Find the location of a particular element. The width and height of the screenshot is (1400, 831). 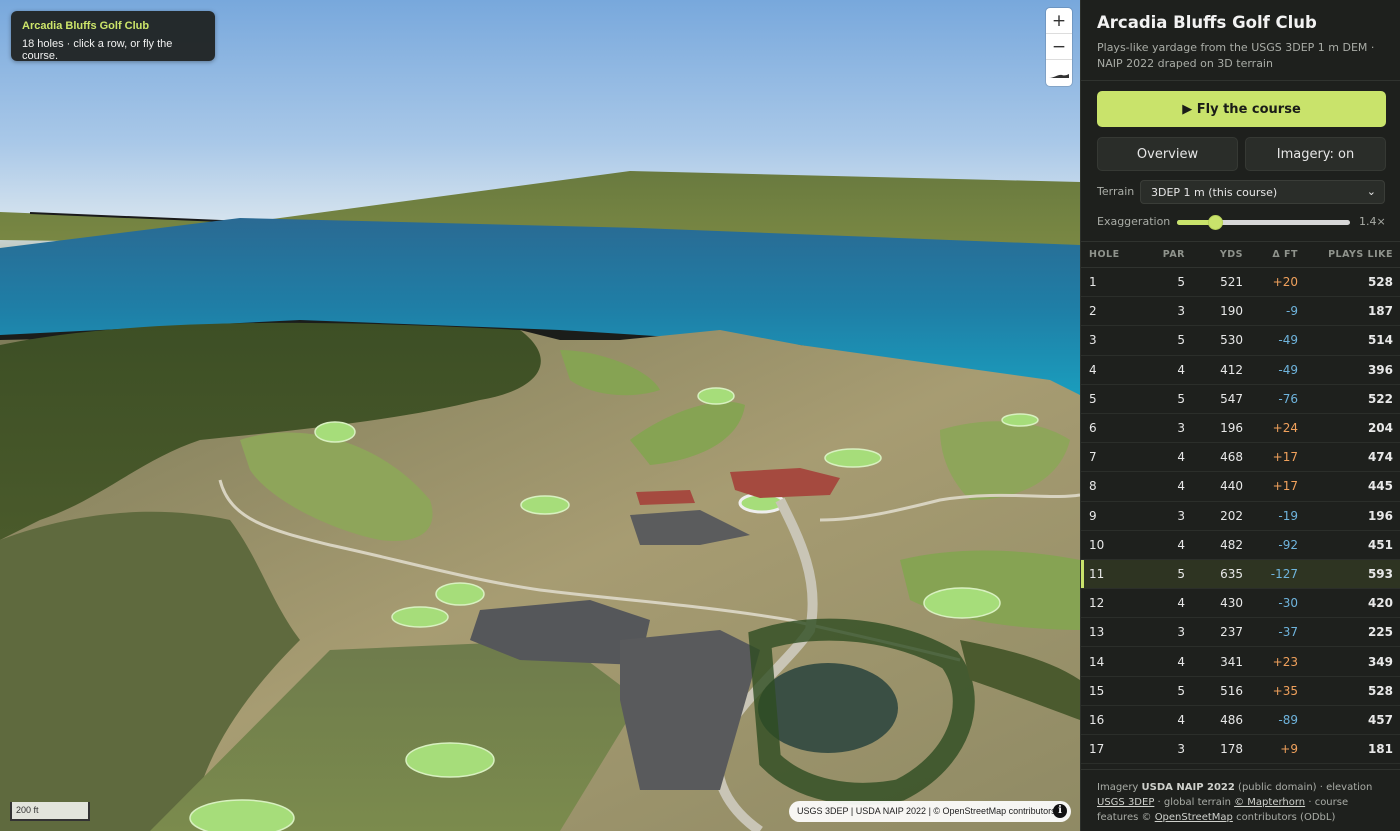

table-row: 12 4 430 -30 420 is located at coordinates (1240, 604).